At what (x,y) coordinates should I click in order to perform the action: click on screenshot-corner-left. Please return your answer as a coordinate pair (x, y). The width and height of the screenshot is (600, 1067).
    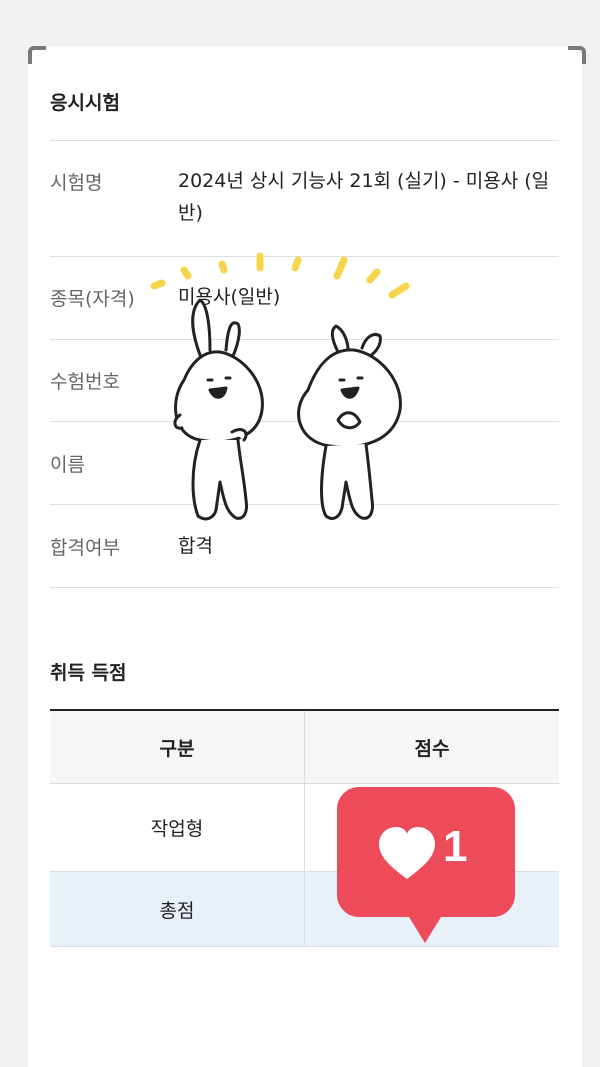
    Looking at the image, I should click on (37, 55).